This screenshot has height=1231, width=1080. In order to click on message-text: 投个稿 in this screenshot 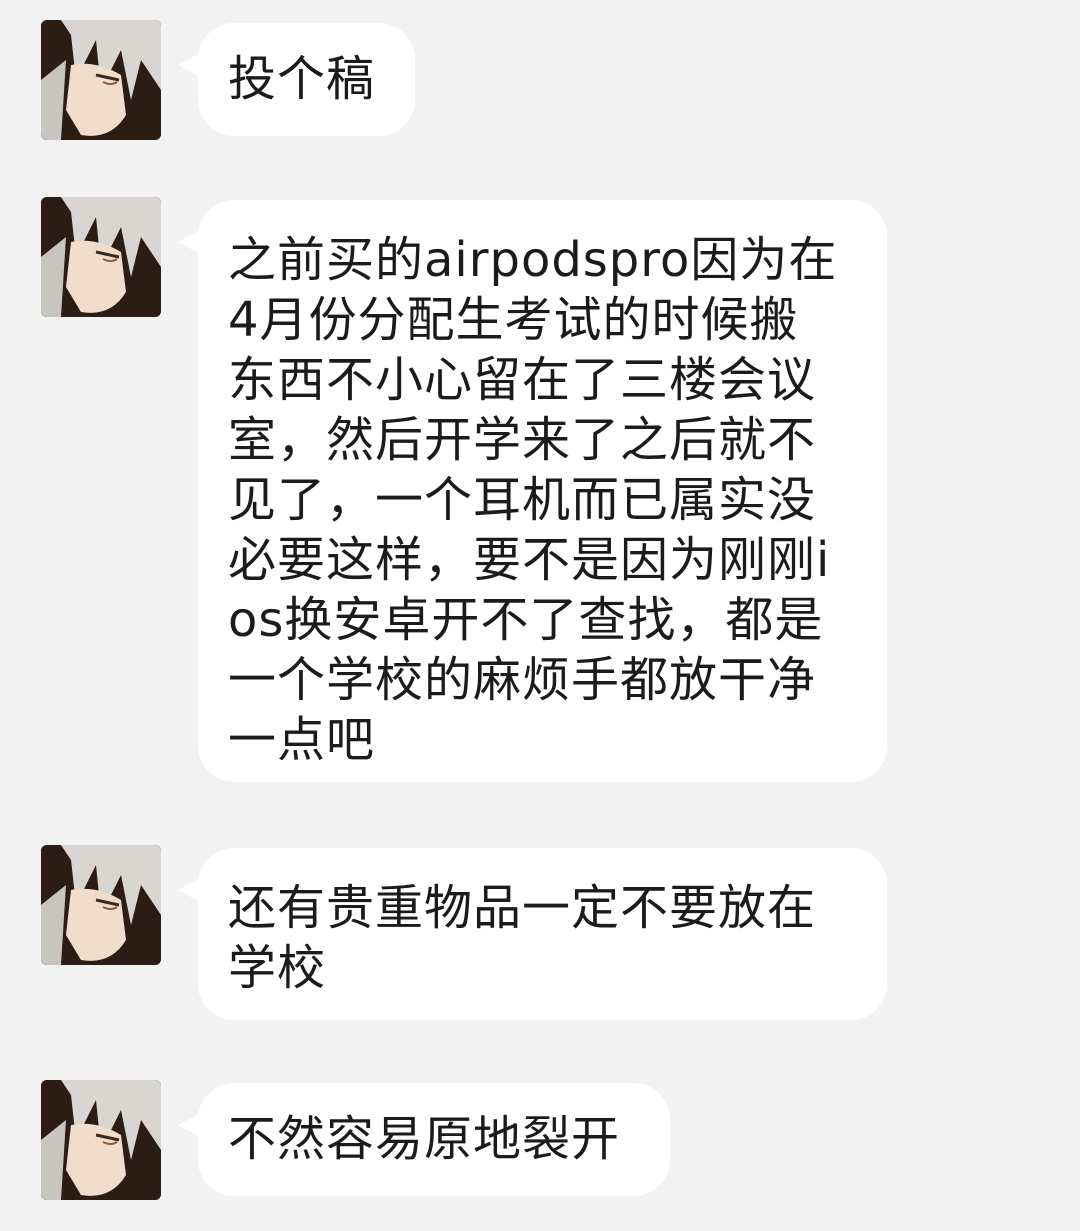, I will do `click(302, 79)`.